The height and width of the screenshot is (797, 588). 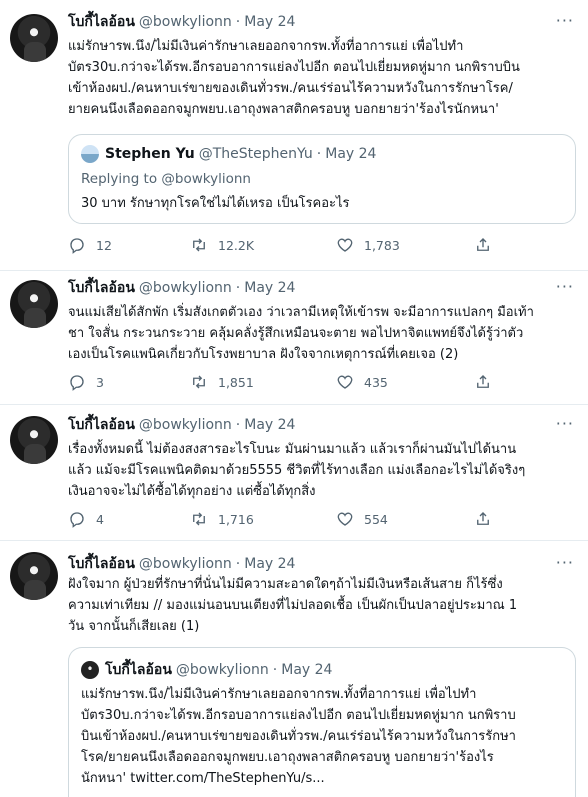 I want to click on like-count: 554, so click(x=376, y=519).